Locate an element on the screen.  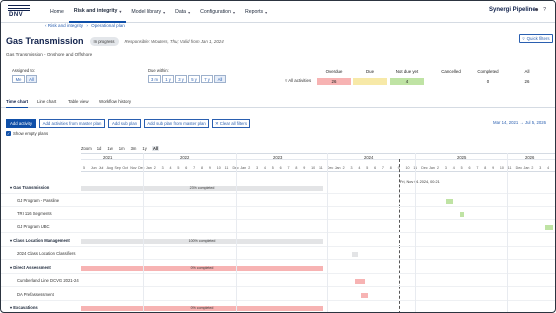
plan-group-label: ▾ Gas Transmission is located at coordinates (29, 187).